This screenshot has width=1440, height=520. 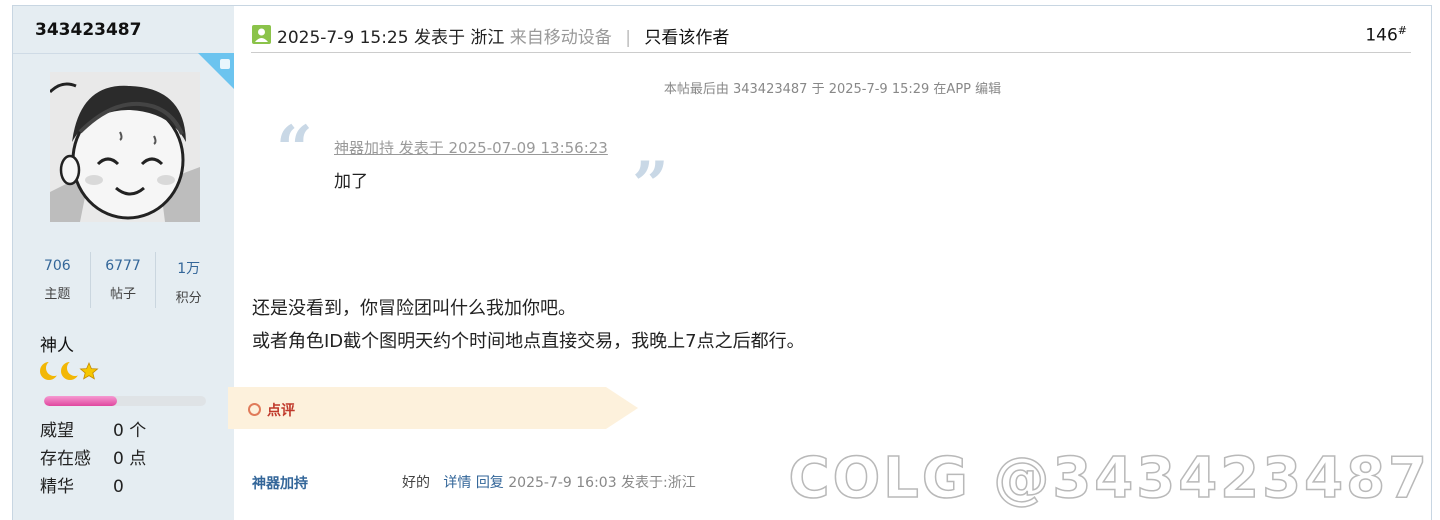 What do you see at coordinates (58, 280) in the screenshot?
I see `stat-threads: 706 主题` at bounding box center [58, 280].